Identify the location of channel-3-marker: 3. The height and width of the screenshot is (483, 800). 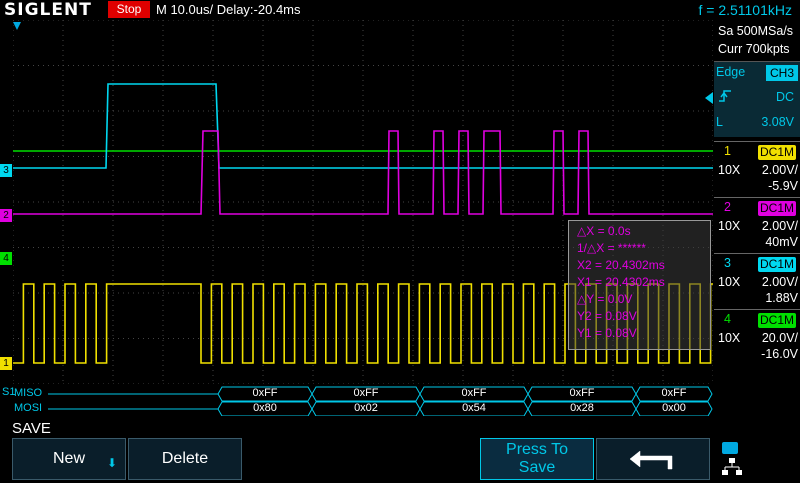
(6, 170).